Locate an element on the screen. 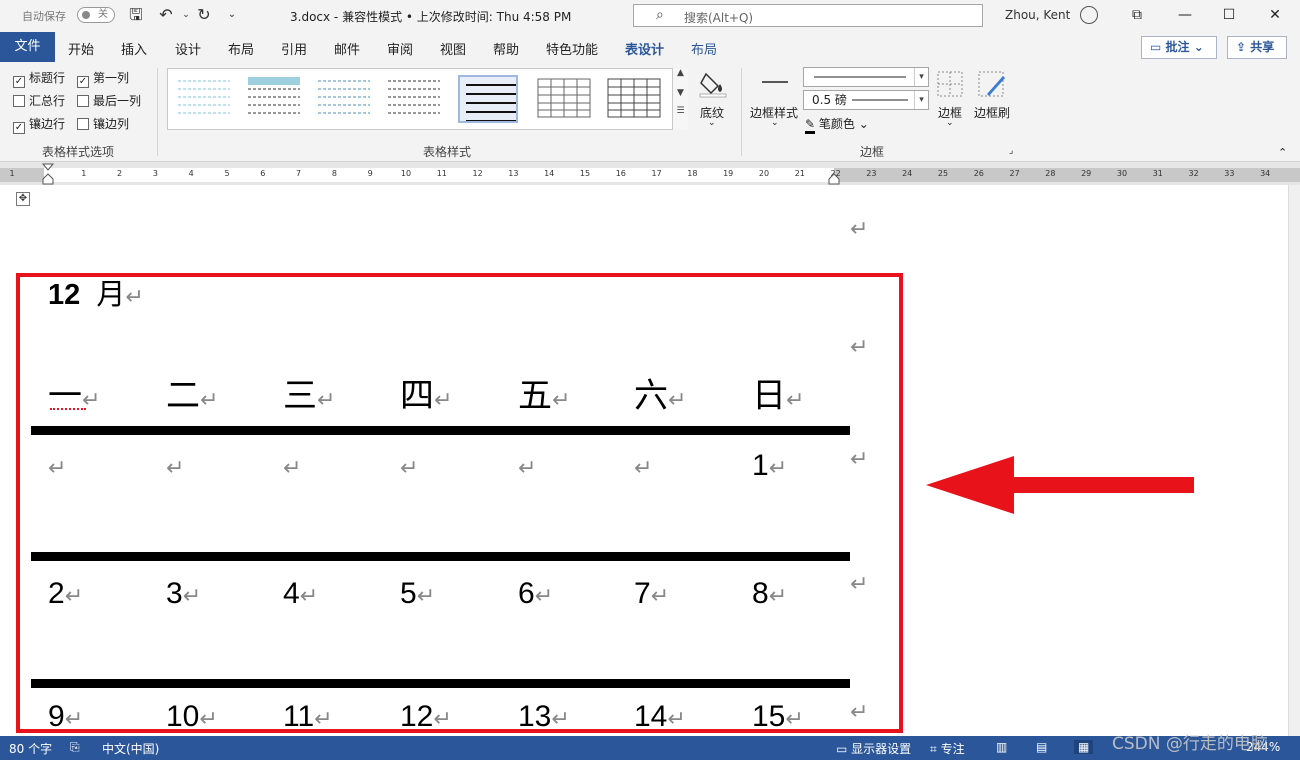  pen-icon: ✎ is located at coordinates (810, 125).